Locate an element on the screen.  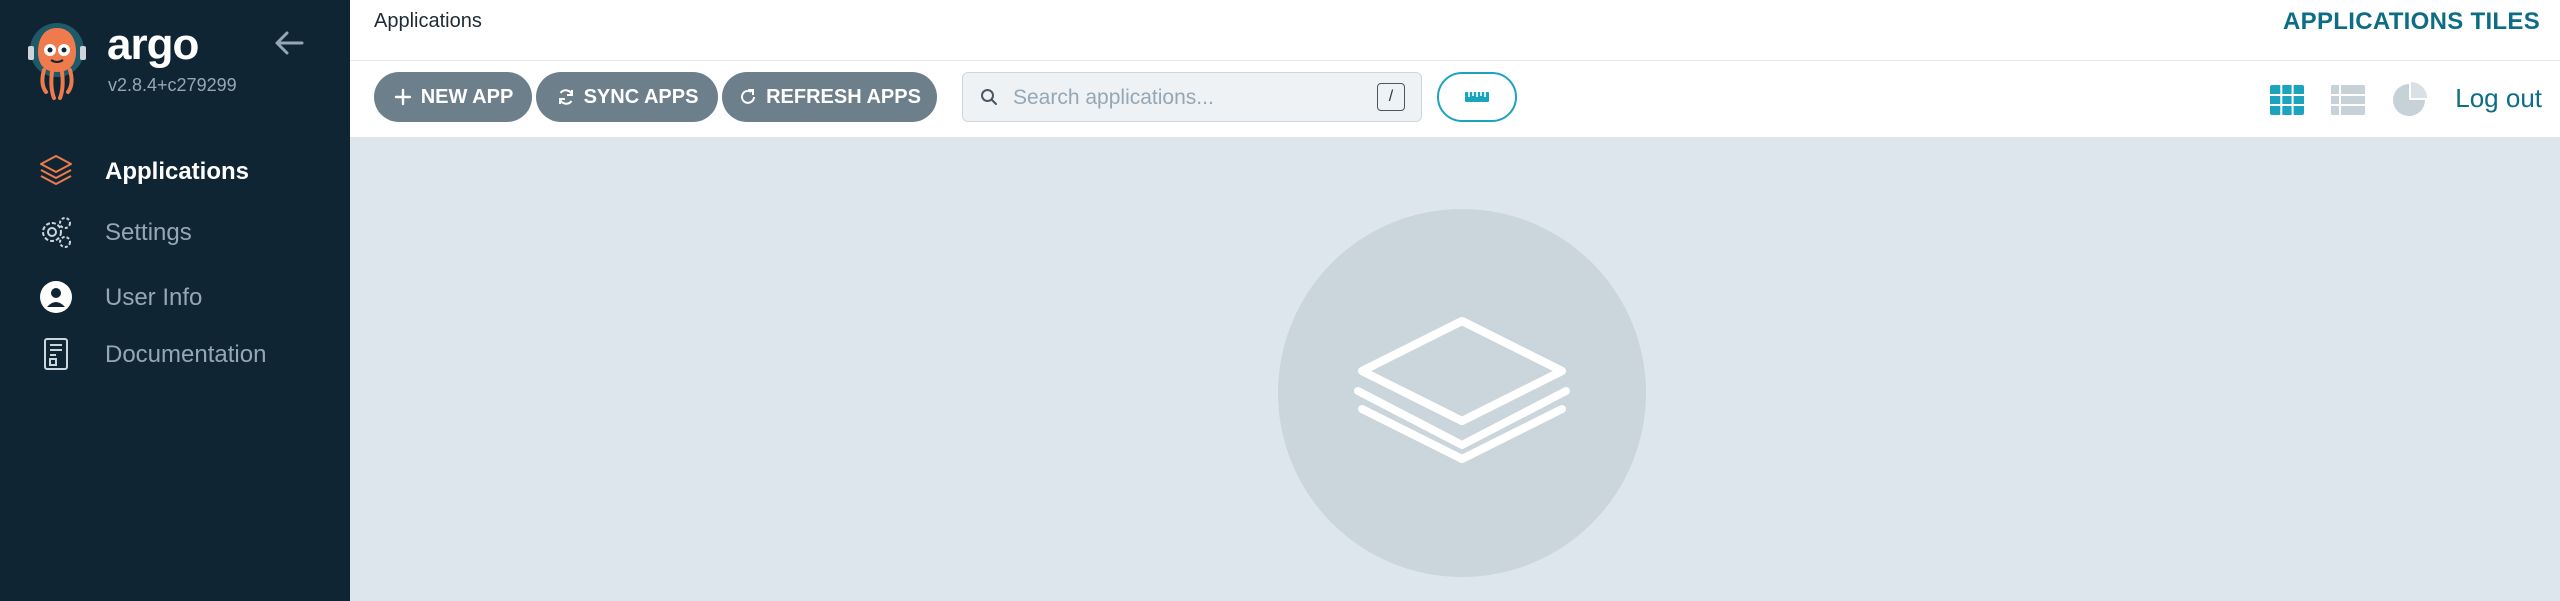
sync-apps-button: SYNC APPS is located at coordinates (627, 97).